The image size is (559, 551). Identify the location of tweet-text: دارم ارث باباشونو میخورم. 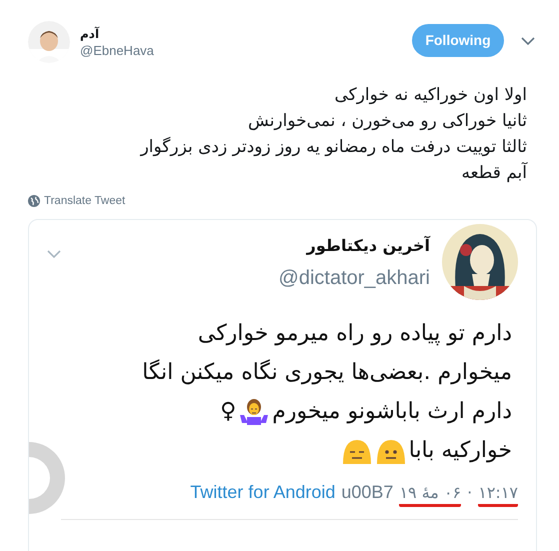
(392, 411).